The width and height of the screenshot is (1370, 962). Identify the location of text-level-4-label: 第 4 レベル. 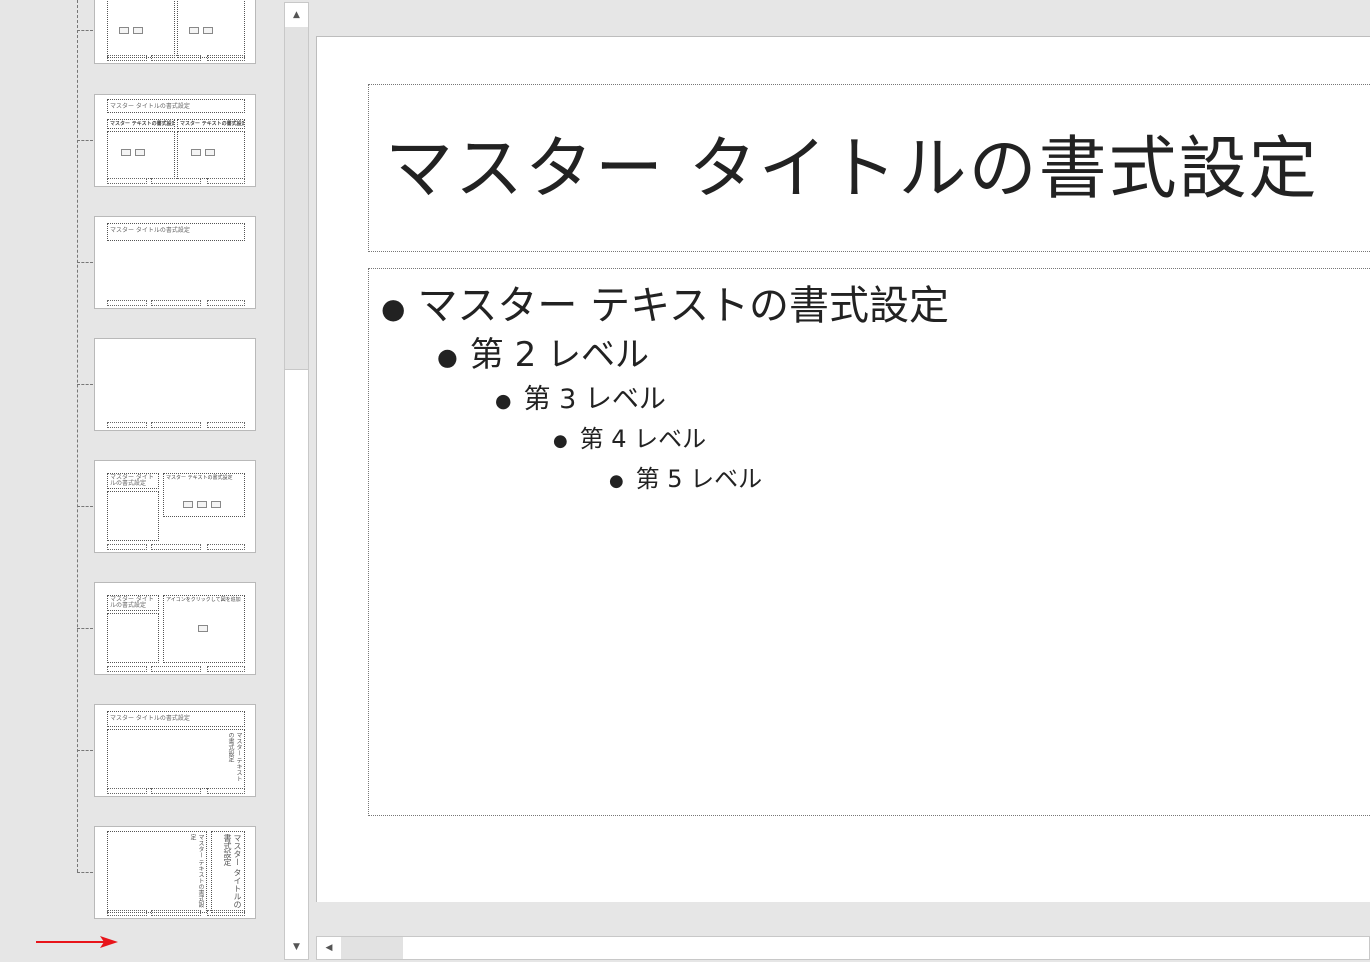
(643, 439).